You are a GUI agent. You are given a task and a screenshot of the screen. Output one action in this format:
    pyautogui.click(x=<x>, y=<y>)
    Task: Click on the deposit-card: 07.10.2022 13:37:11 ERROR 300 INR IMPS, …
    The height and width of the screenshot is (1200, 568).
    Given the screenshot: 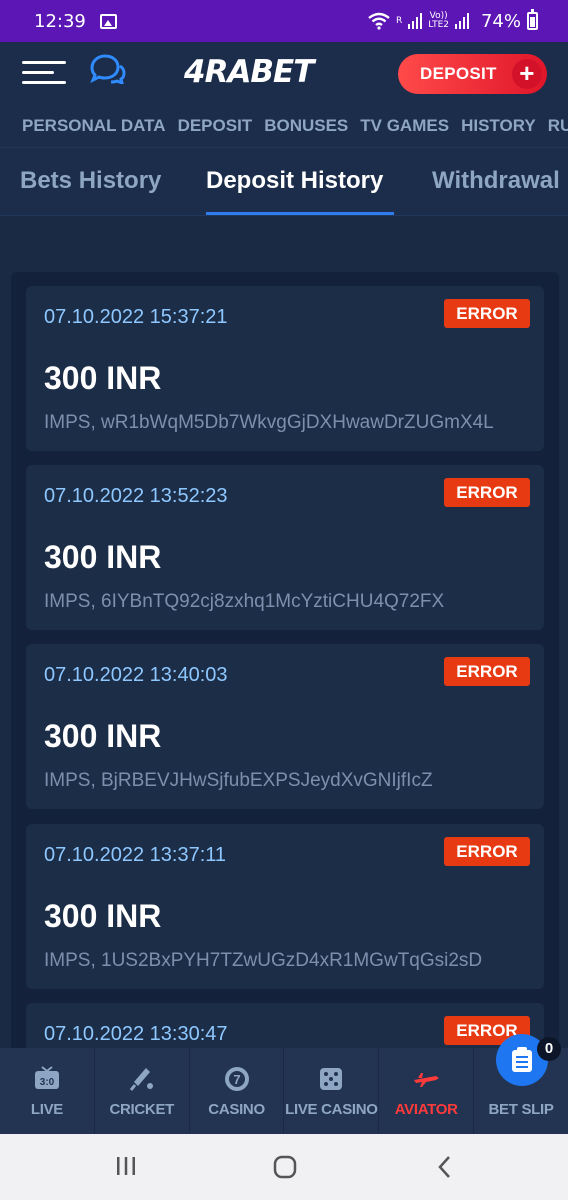 What is the action you would take?
    pyautogui.click(x=285, y=906)
    